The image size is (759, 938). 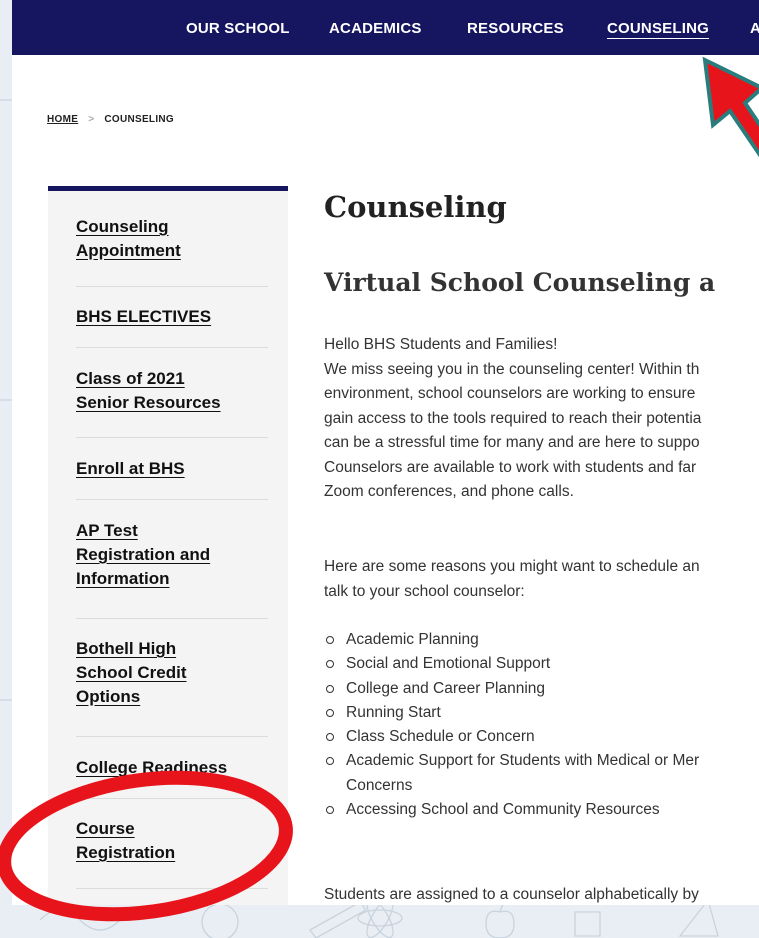 What do you see at coordinates (658, 28) in the screenshot?
I see `nav-item-counseling: COUNSELING` at bounding box center [658, 28].